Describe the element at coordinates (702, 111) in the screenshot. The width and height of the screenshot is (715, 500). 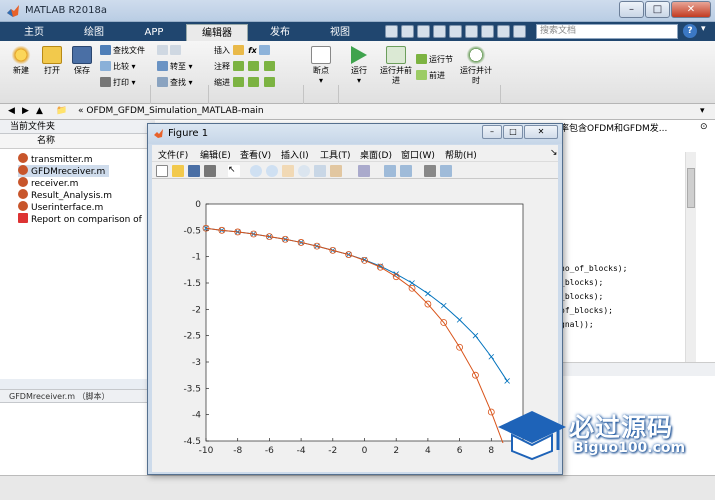
I see `path-dropdown-icon: ▾` at that location.